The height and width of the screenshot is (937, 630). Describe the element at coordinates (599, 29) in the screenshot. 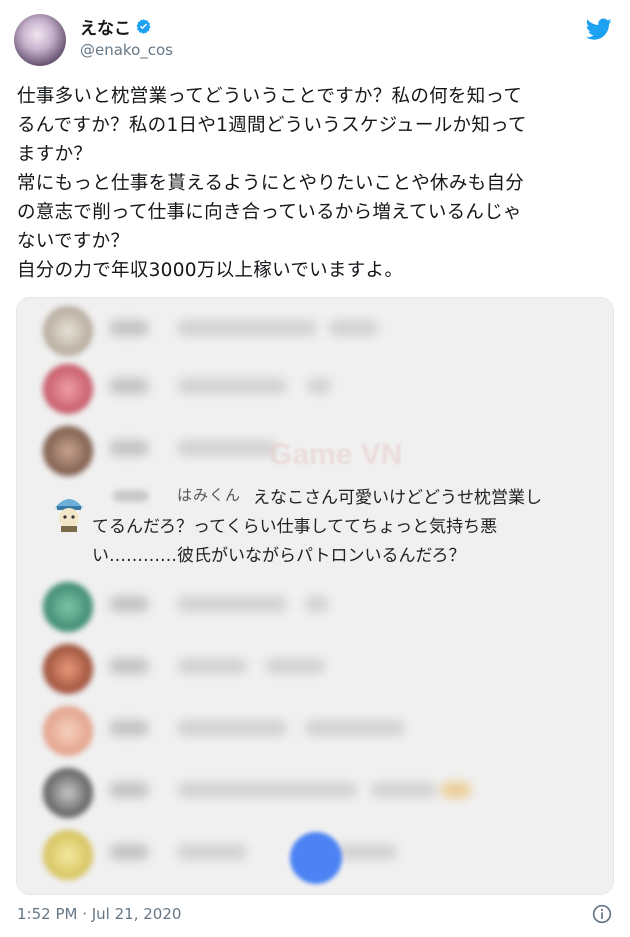

I see `twitter-bird-icon` at that location.